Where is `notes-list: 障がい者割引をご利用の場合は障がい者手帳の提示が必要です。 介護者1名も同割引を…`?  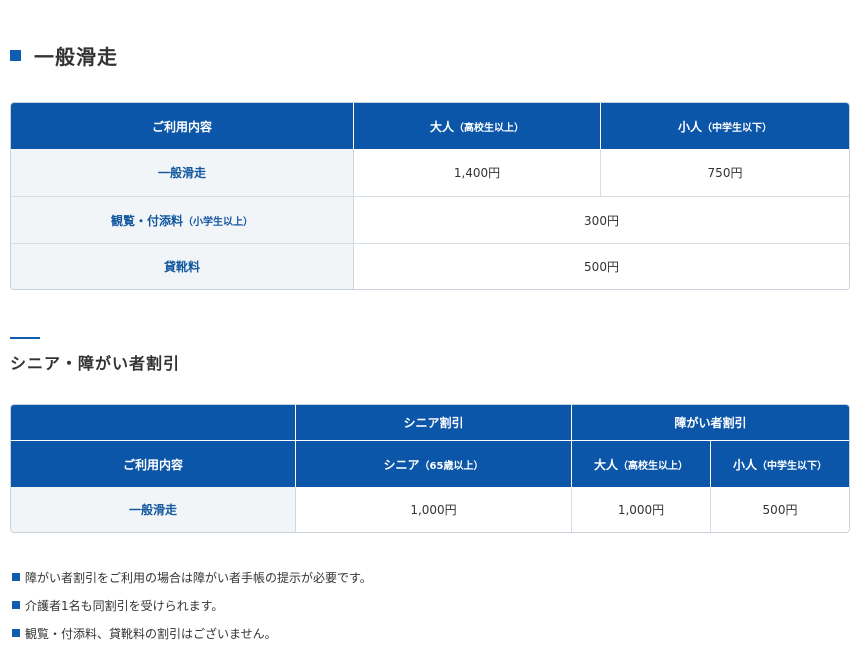
notes-list: 障がい者割引をご利用の場合は障がい者手帳の提示が必要です。 介護者1名も同割引を… is located at coordinates (192, 605).